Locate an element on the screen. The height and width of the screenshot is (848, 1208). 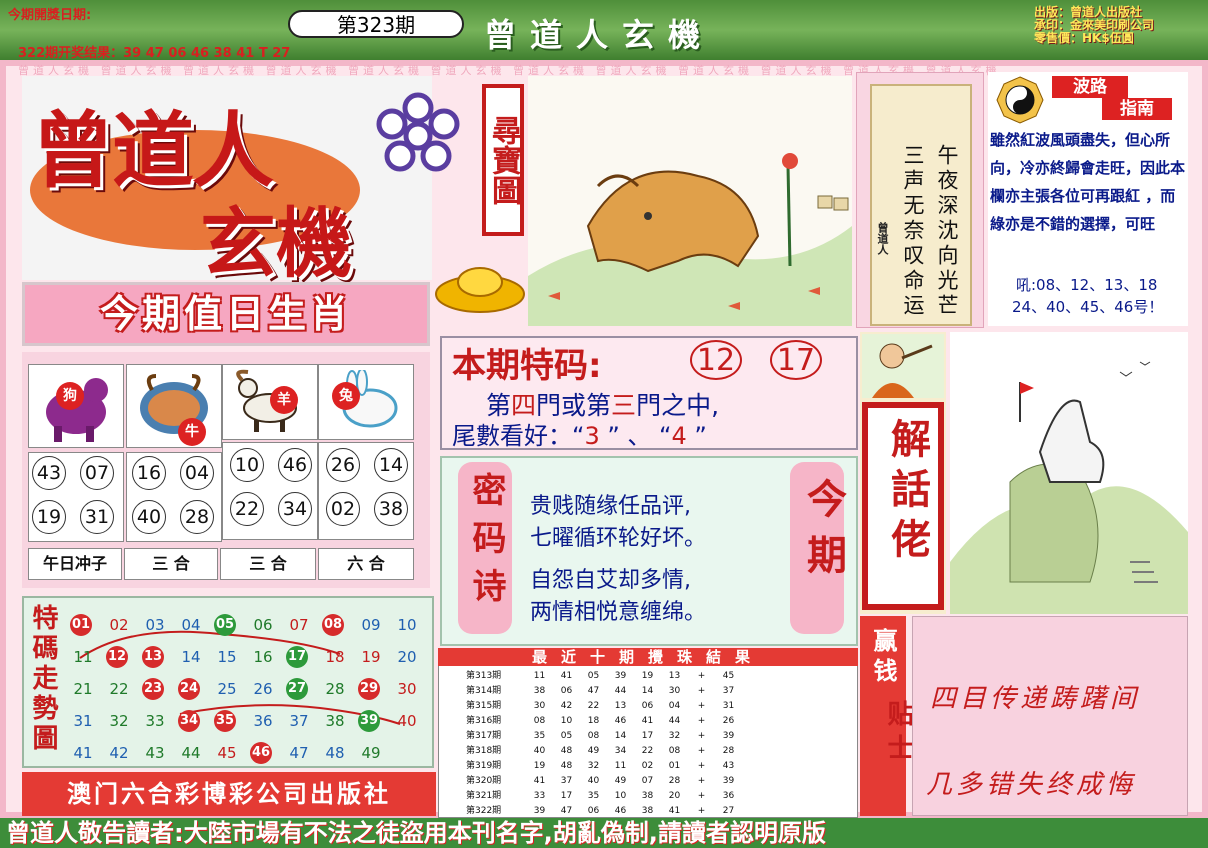
results-number: 31 is located at coordinates (728, 706).